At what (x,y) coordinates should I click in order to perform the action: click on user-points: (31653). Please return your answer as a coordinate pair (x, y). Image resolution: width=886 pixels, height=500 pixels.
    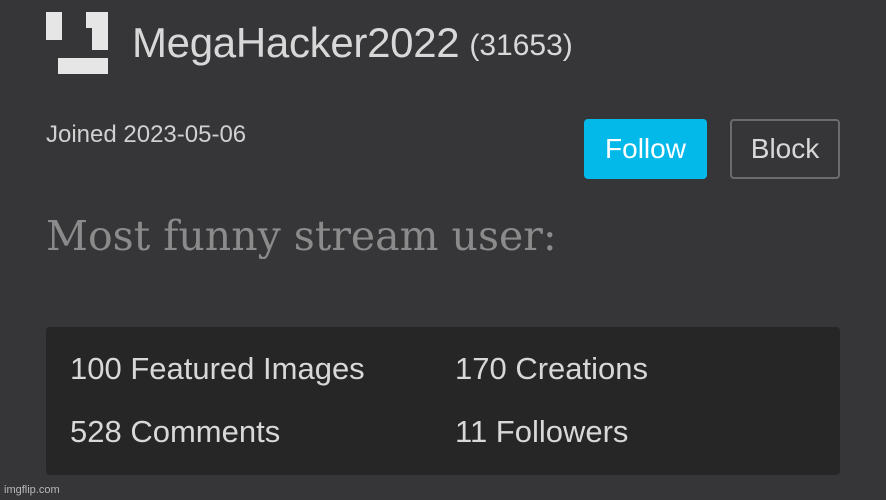
    Looking at the image, I should click on (521, 45).